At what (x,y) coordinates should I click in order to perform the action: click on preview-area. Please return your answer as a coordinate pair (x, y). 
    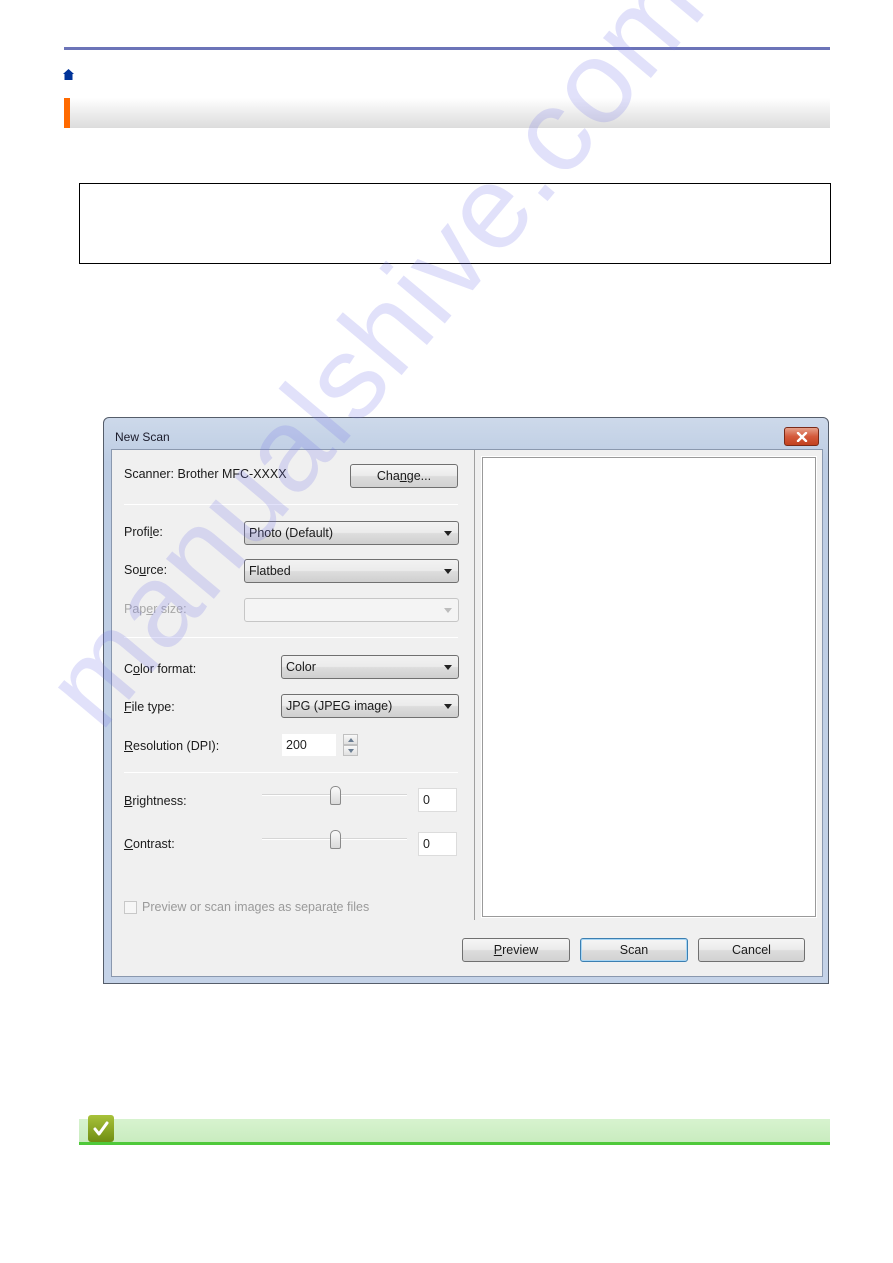
    Looking at the image, I should click on (649, 687).